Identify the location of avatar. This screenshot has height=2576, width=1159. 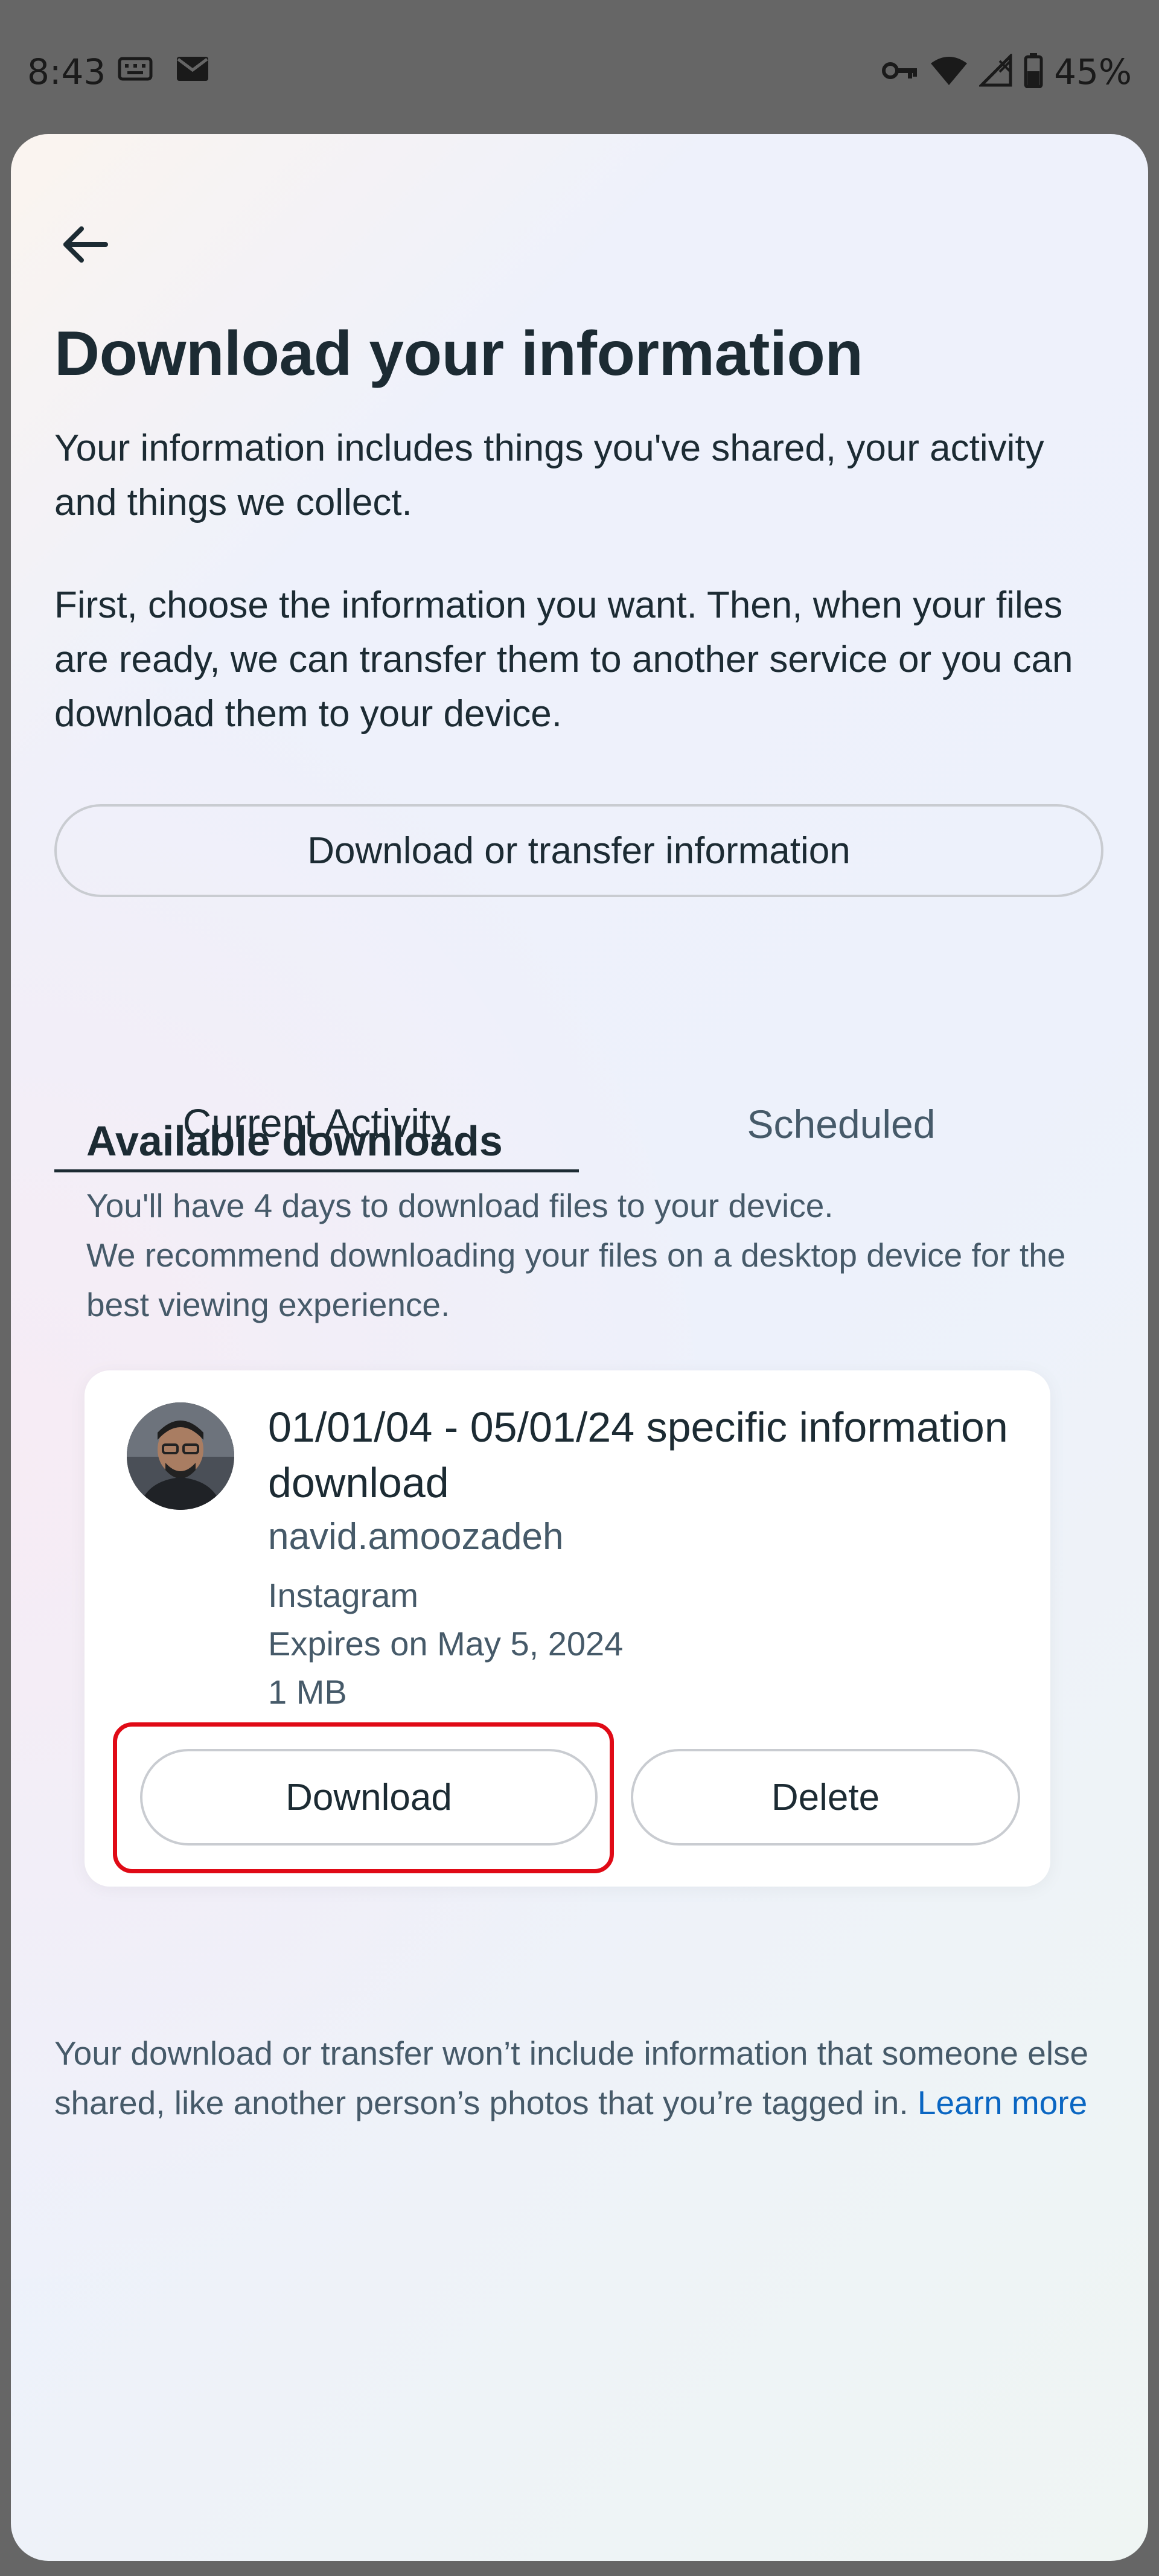
(180, 1456).